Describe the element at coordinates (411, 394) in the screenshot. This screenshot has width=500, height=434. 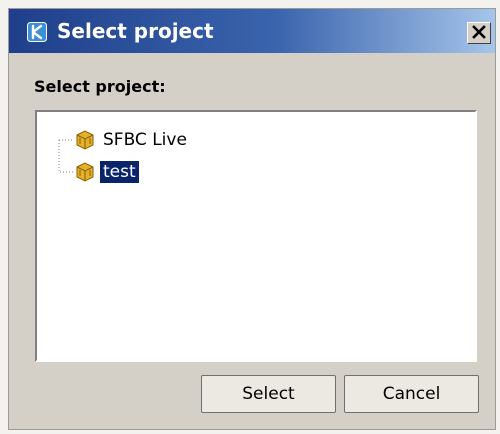
I see `cancel-button: Cancel` at that location.